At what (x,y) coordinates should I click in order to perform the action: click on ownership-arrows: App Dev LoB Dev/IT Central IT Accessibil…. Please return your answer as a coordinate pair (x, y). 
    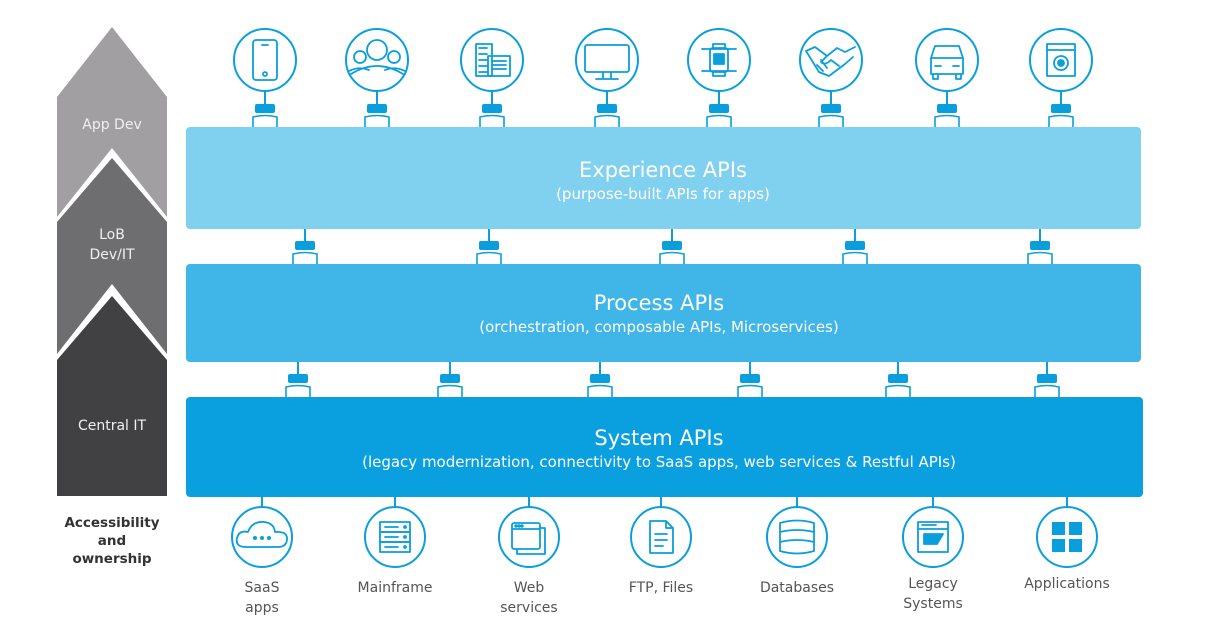
    Looking at the image, I should click on (112, 297).